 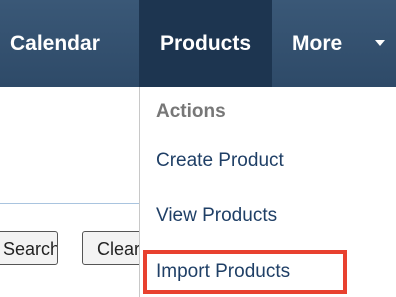 I want to click on menu-item-view-products: View Products, so click(x=216, y=216).